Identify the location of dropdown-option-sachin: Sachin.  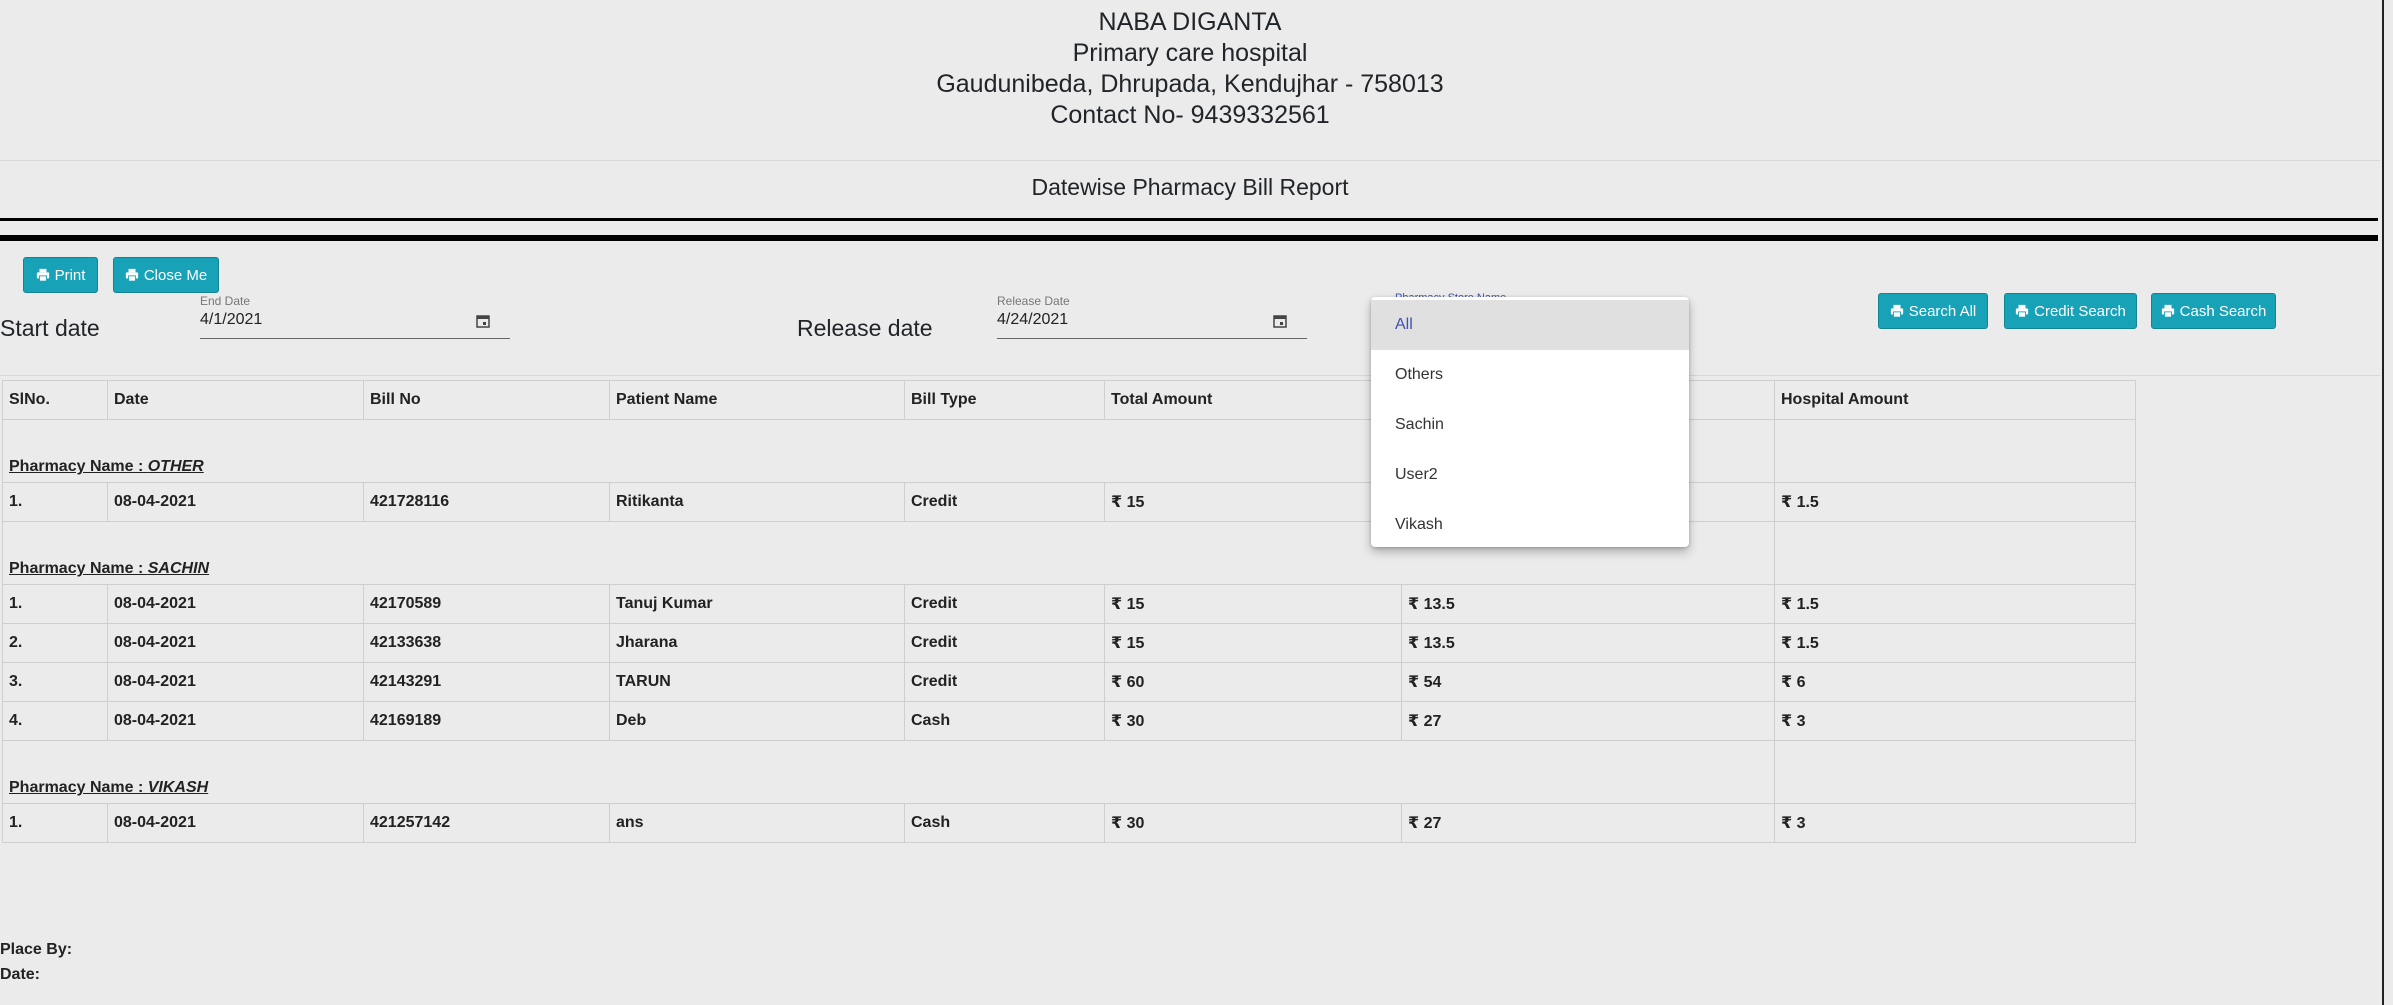
(1530, 425).